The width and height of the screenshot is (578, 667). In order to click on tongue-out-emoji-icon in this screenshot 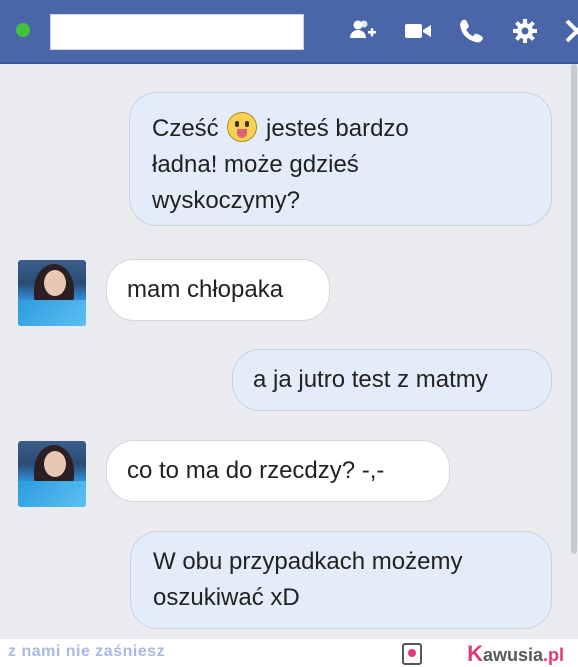, I will do `click(242, 127)`.